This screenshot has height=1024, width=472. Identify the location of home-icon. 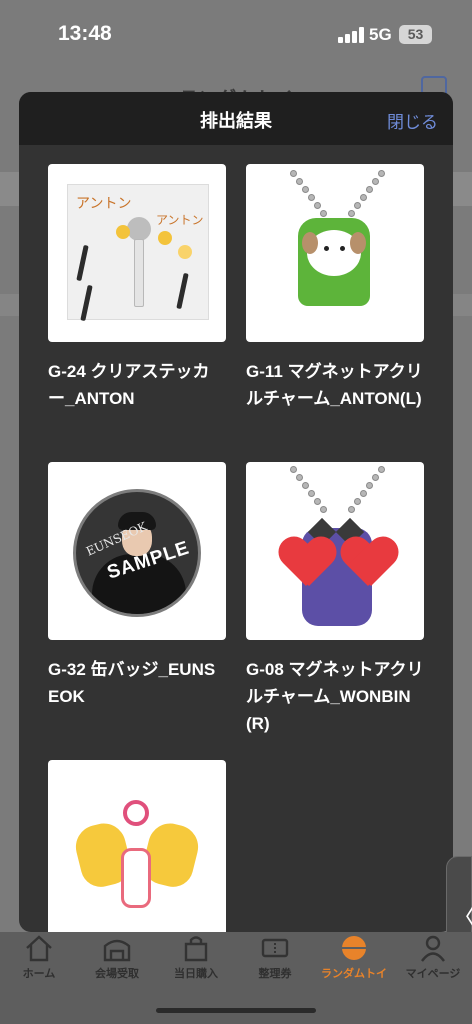
(39, 948).